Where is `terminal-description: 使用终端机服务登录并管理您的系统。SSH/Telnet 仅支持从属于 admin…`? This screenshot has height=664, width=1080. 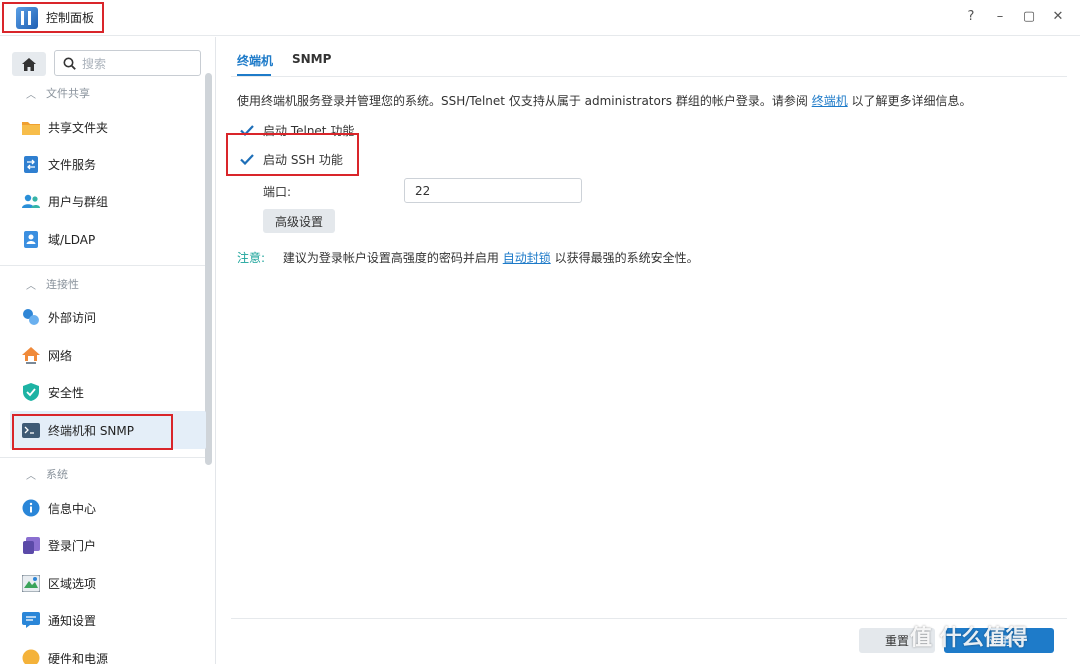
terminal-description: 使用终端机服务登录并管理您的系统。SSH/Telnet 仅支持从属于 admin… is located at coordinates (604, 101).